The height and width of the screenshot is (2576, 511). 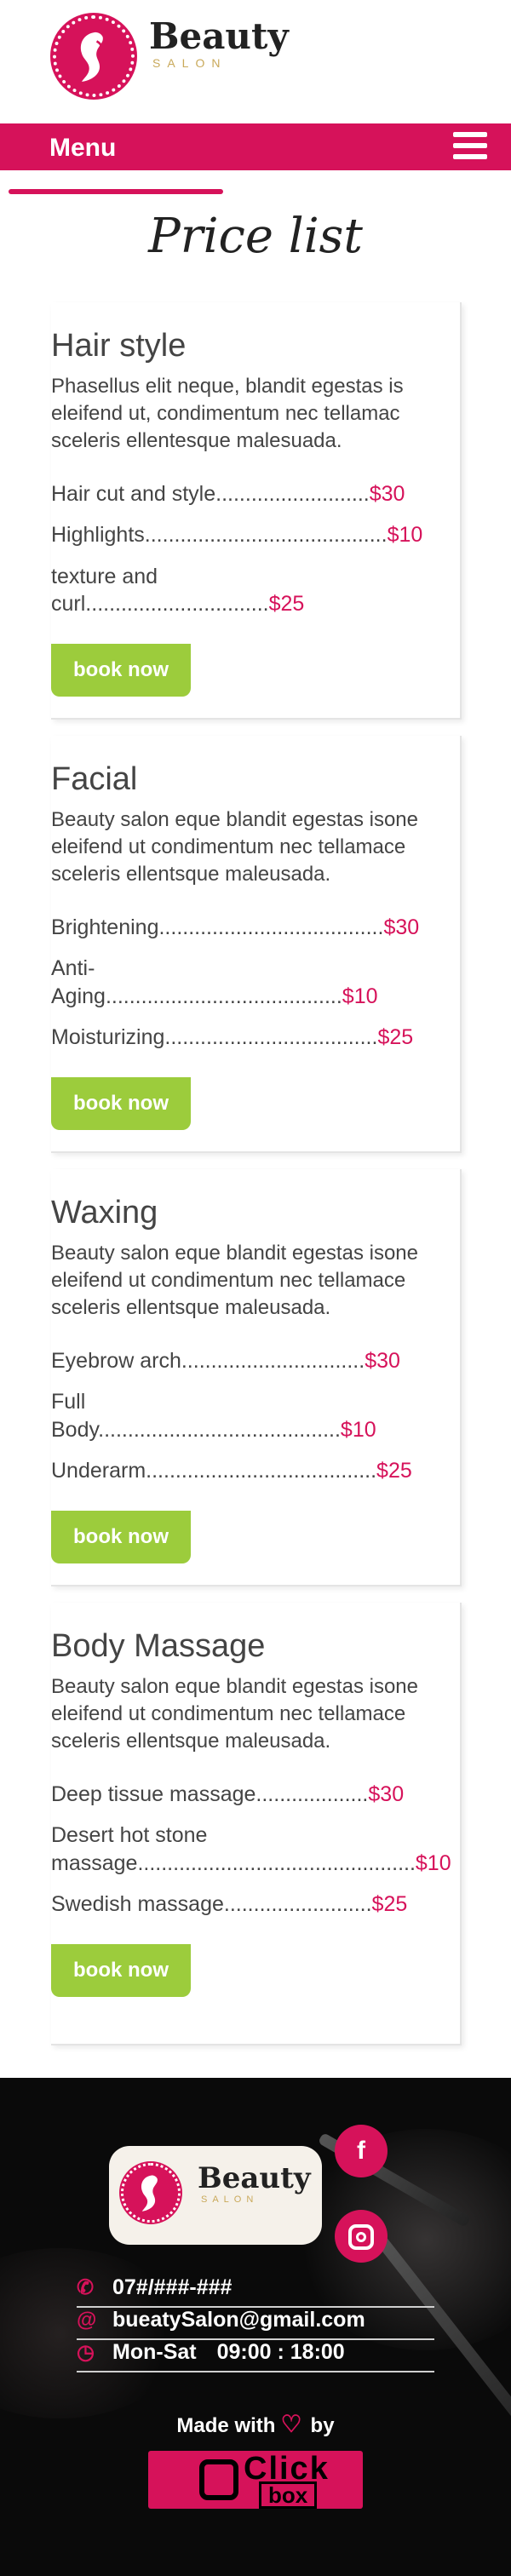 I want to click on page-title: Price list, so click(x=255, y=236).